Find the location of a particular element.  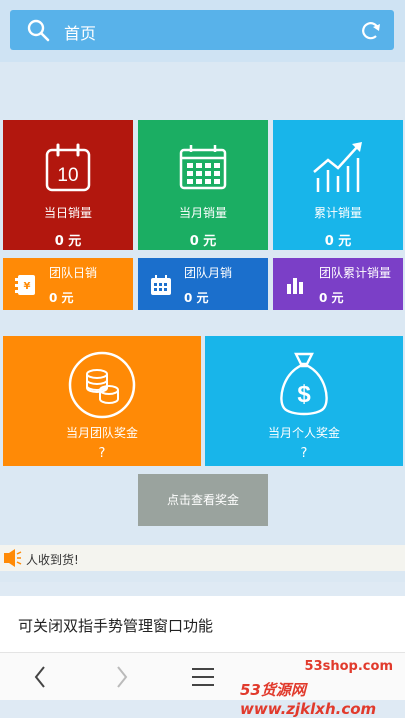

toast-message: 可关闭双指手势管理窗口功能 is located at coordinates (202, 624).